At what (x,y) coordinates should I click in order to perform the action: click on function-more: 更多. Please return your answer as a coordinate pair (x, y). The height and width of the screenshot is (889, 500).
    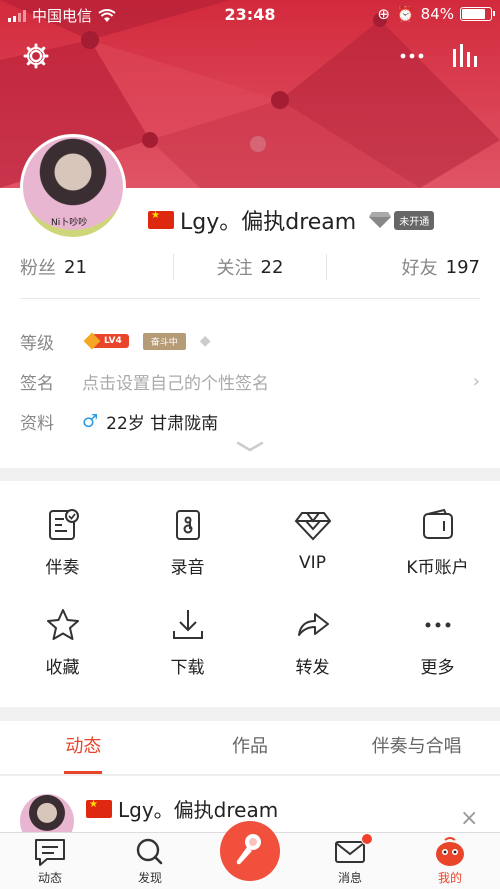
    Looking at the image, I should click on (437, 631).